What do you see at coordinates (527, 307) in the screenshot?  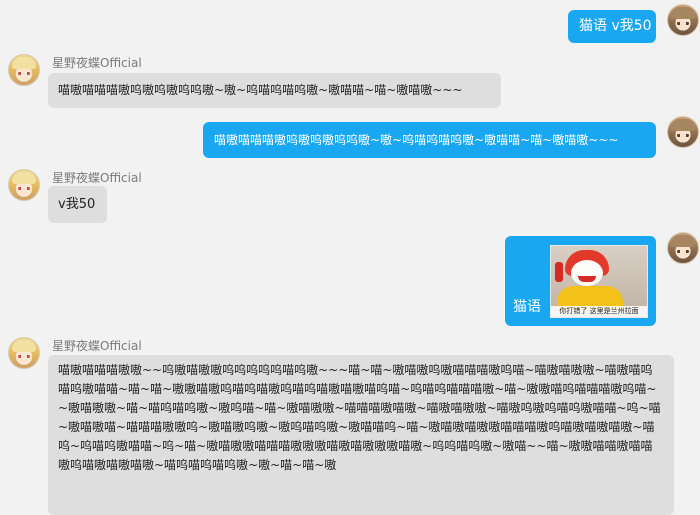 I see `message-text: 猫语` at bounding box center [527, 307].